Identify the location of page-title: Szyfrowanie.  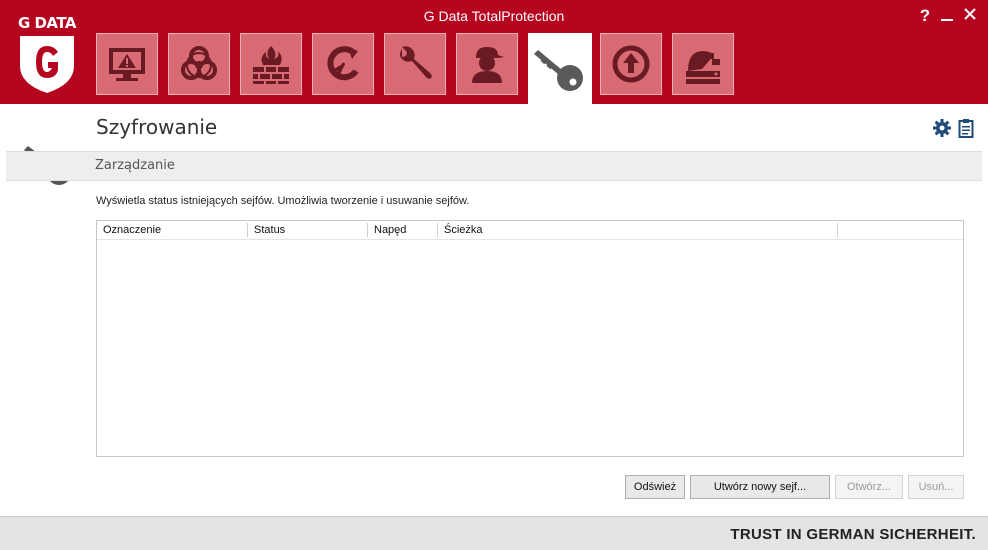
(157, 127).